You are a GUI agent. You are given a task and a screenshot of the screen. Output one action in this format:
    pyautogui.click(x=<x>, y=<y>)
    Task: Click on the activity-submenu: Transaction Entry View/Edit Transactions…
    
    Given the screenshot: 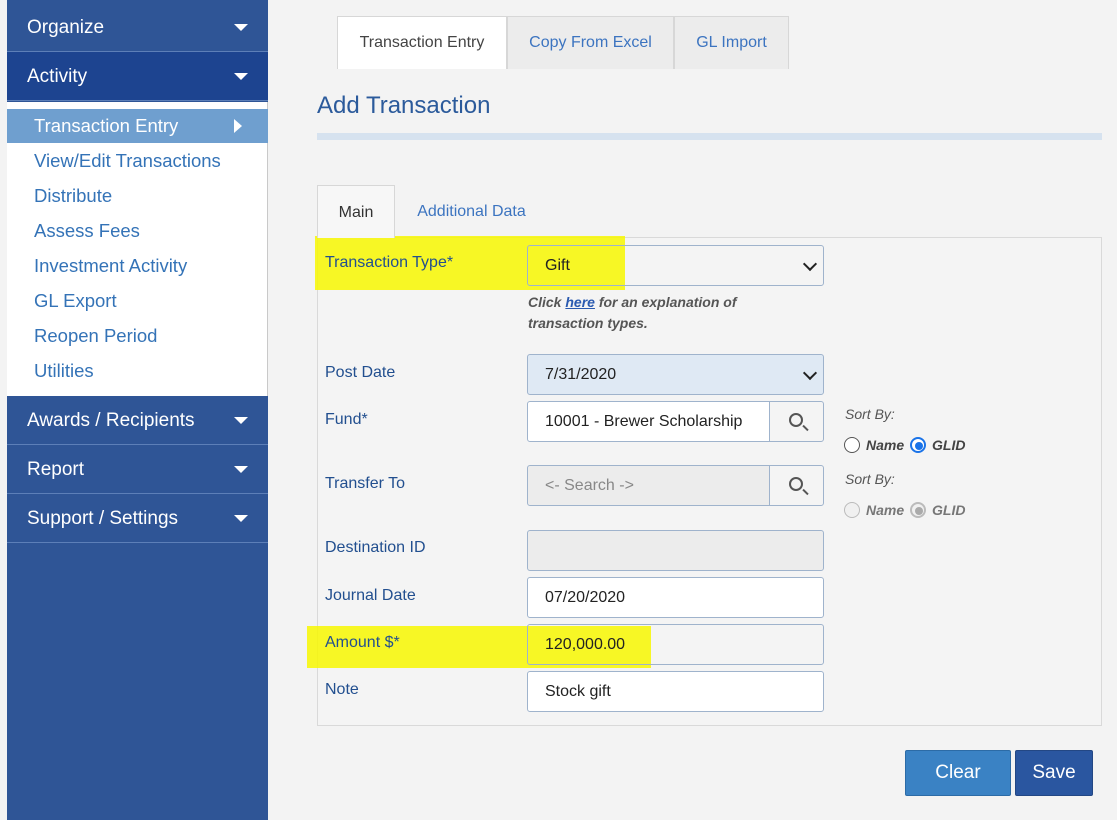 What is the action you would take?
    pyautogui.click(x=137, y=249)
    